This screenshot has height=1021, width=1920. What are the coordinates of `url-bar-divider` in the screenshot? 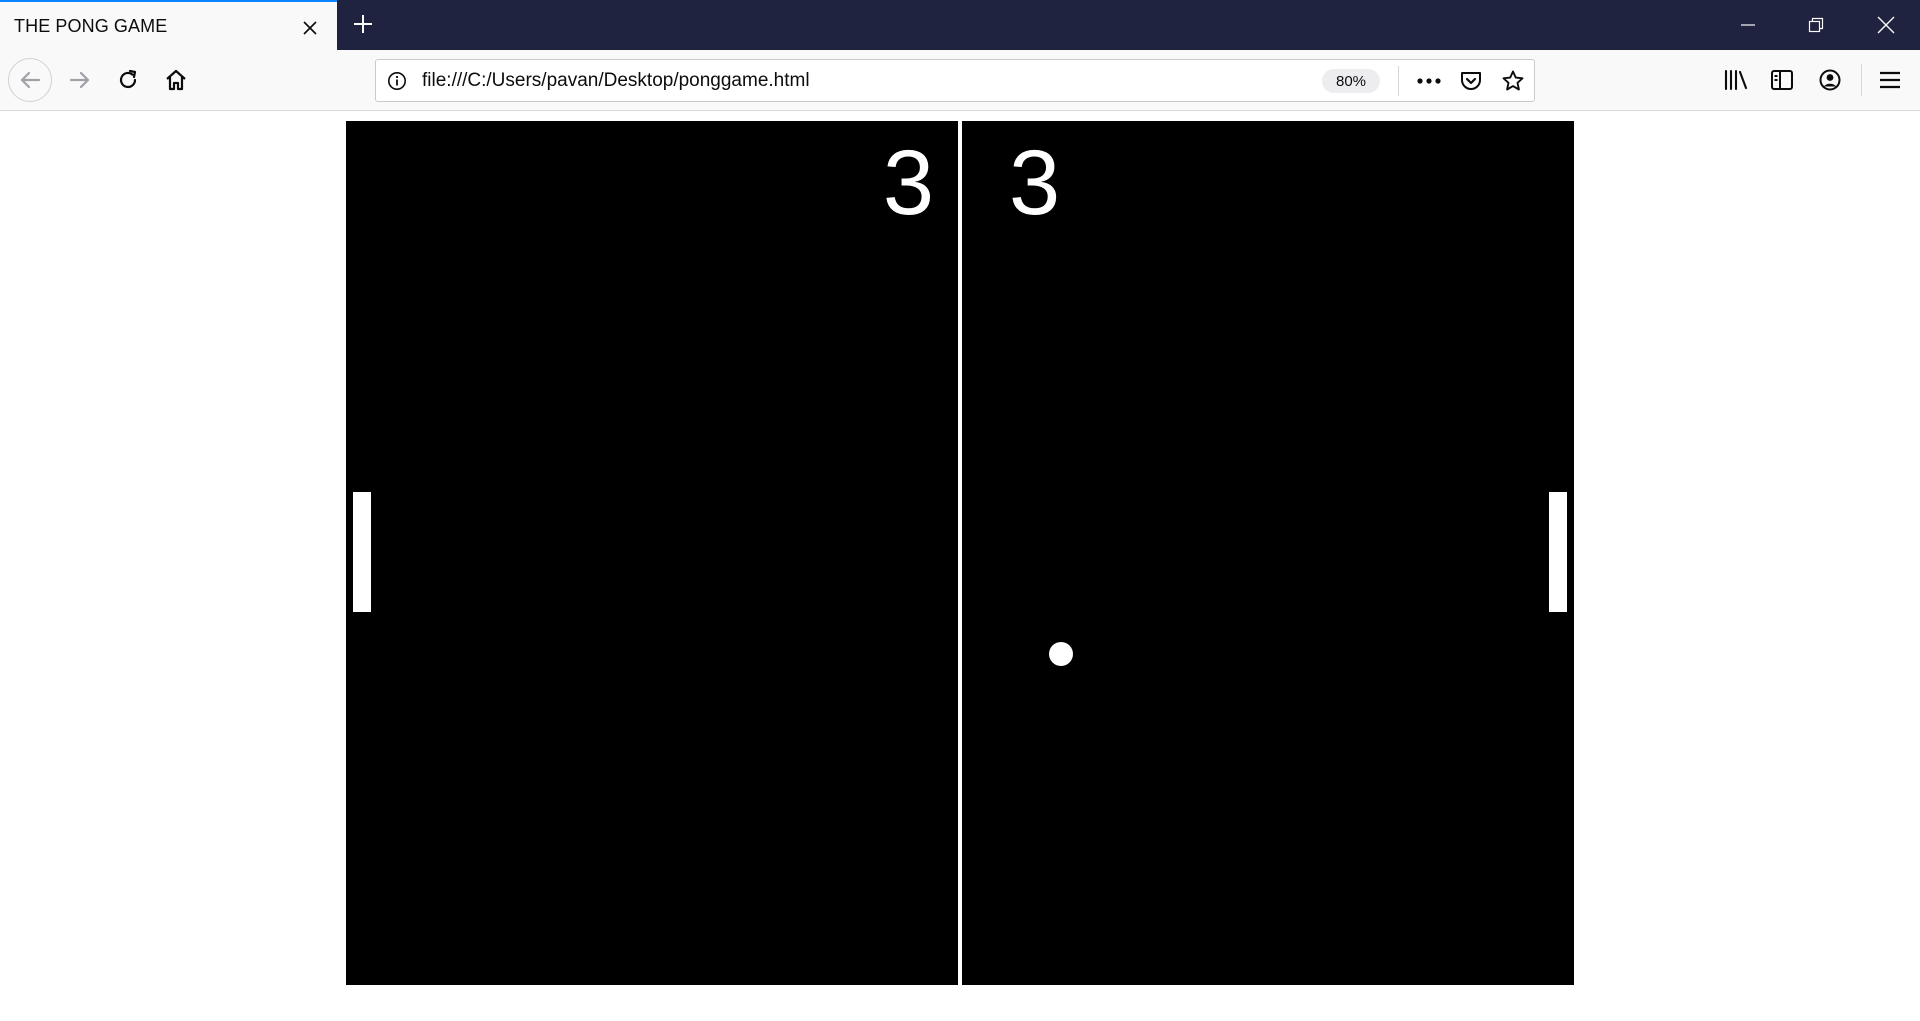 It's located at (1398, 81).